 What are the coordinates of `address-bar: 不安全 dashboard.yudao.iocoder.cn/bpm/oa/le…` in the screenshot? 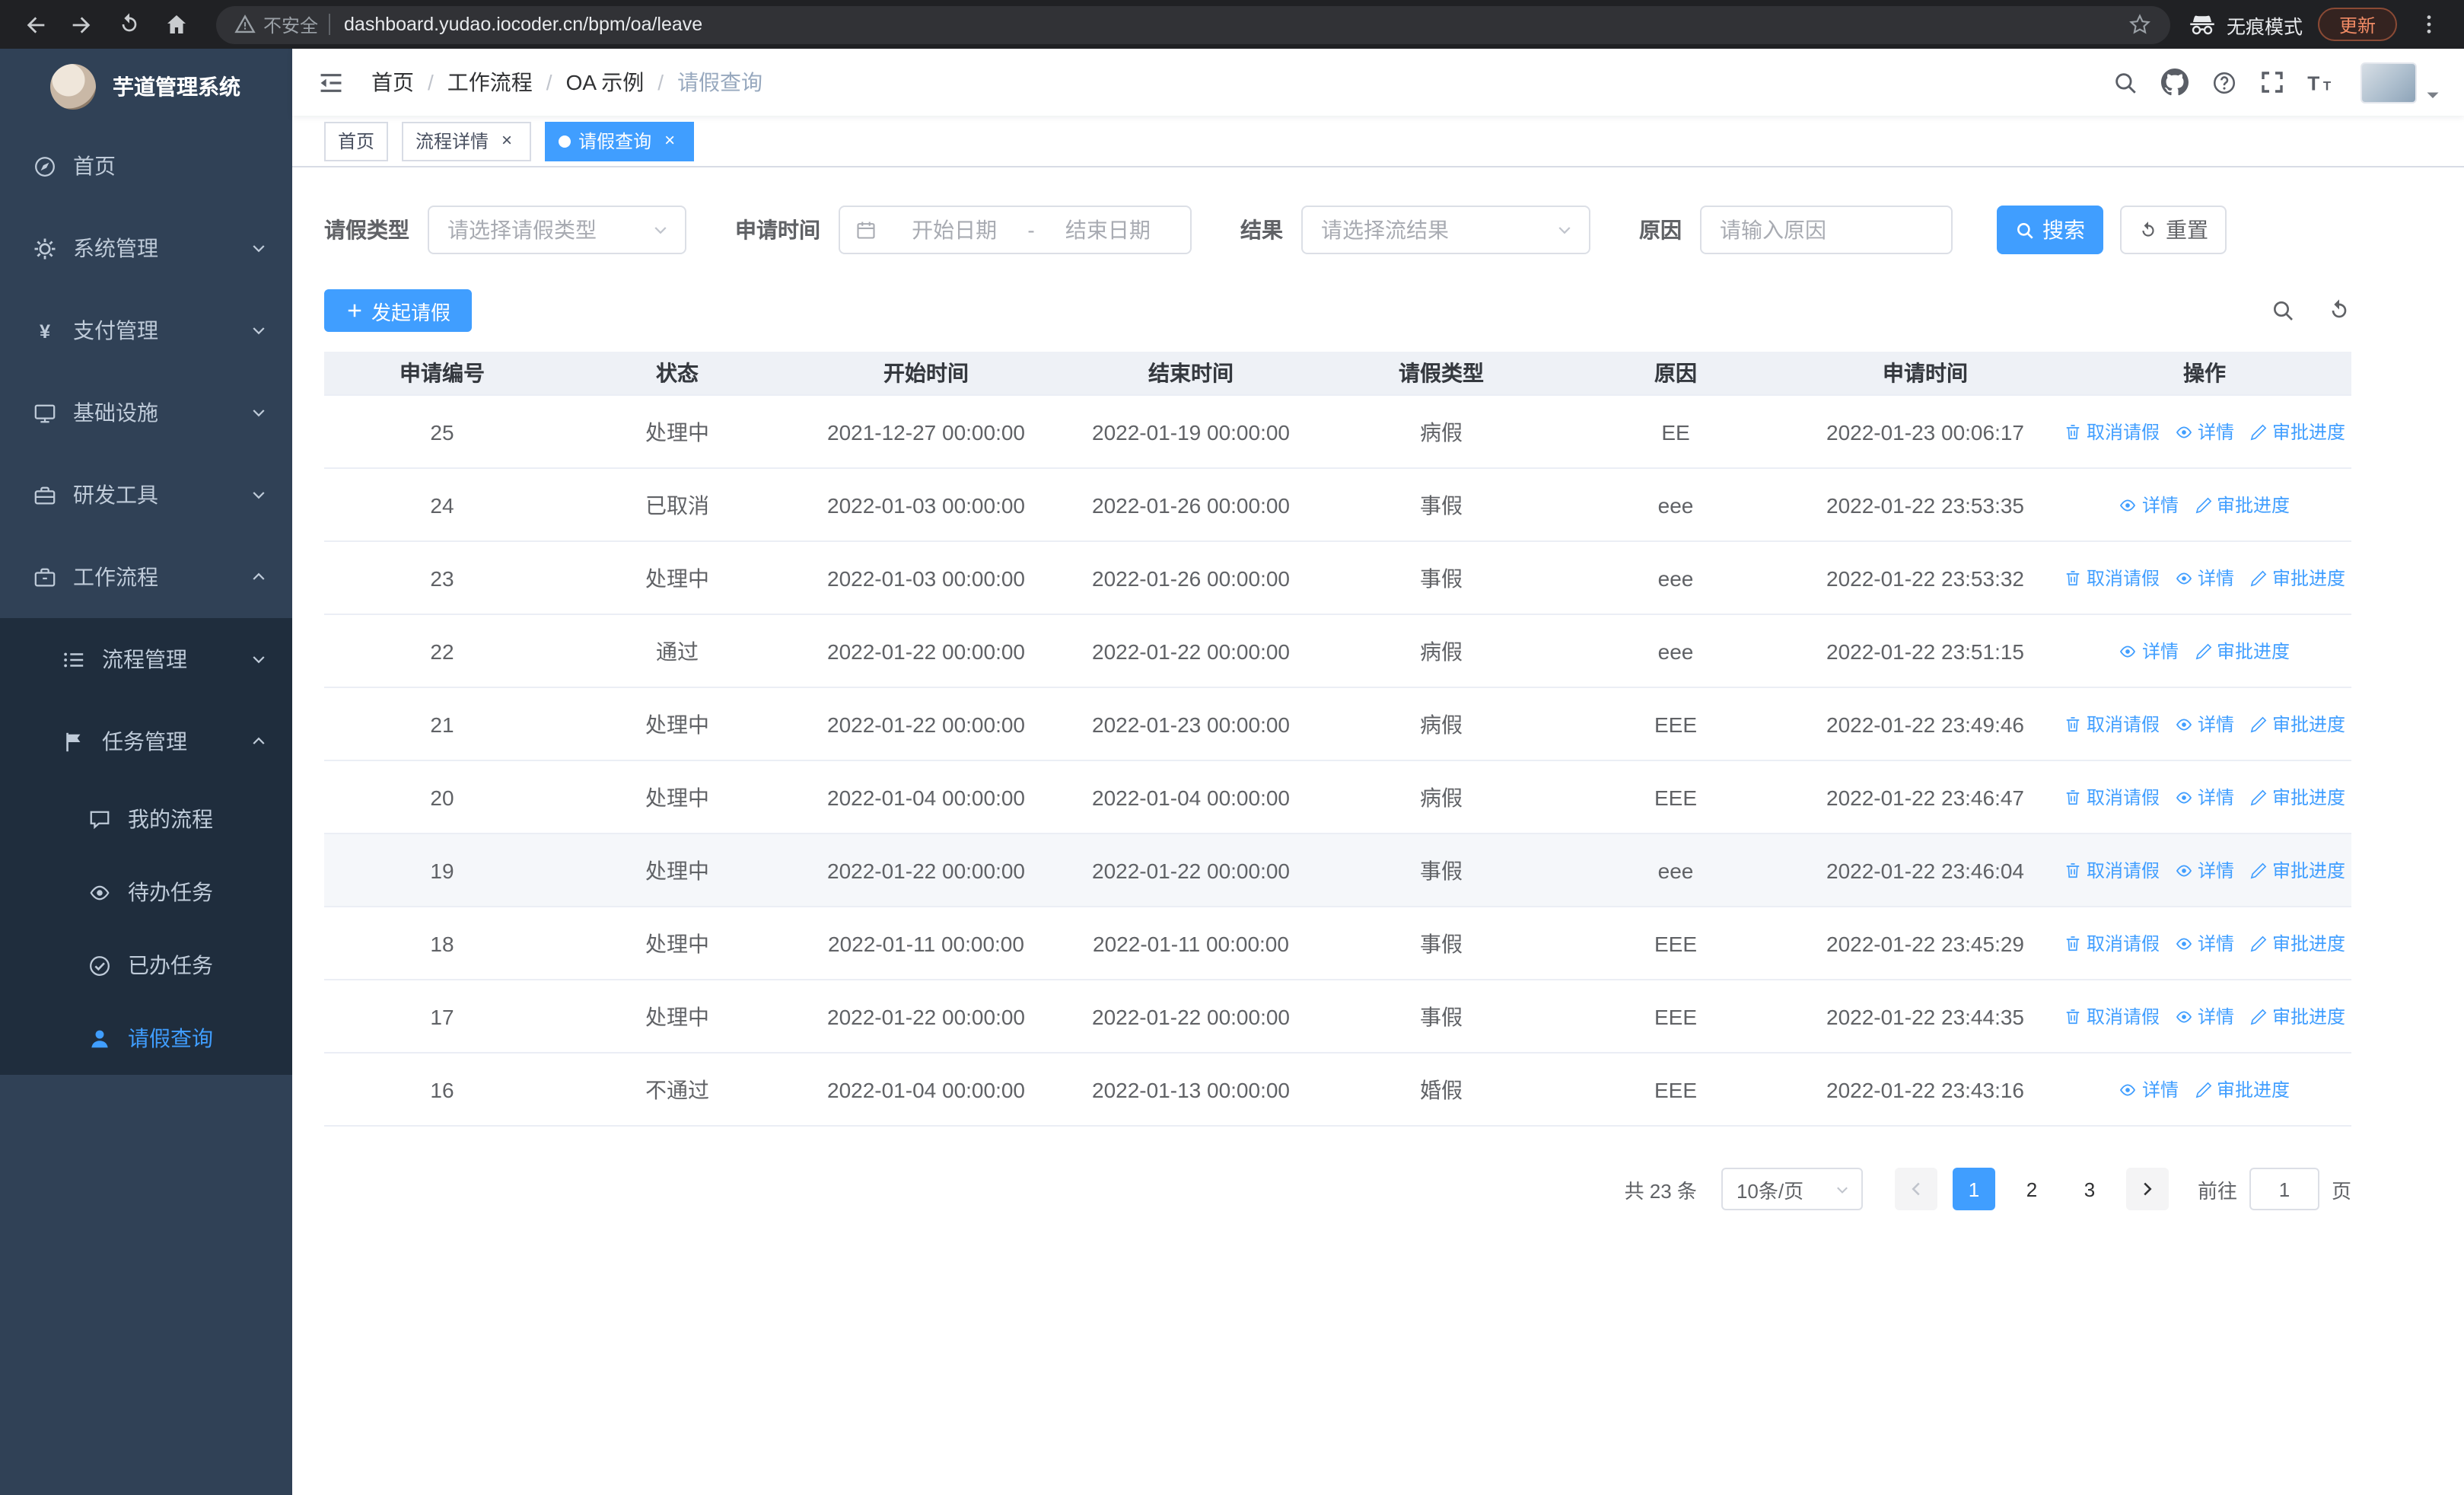 It's located at (1193, 24).